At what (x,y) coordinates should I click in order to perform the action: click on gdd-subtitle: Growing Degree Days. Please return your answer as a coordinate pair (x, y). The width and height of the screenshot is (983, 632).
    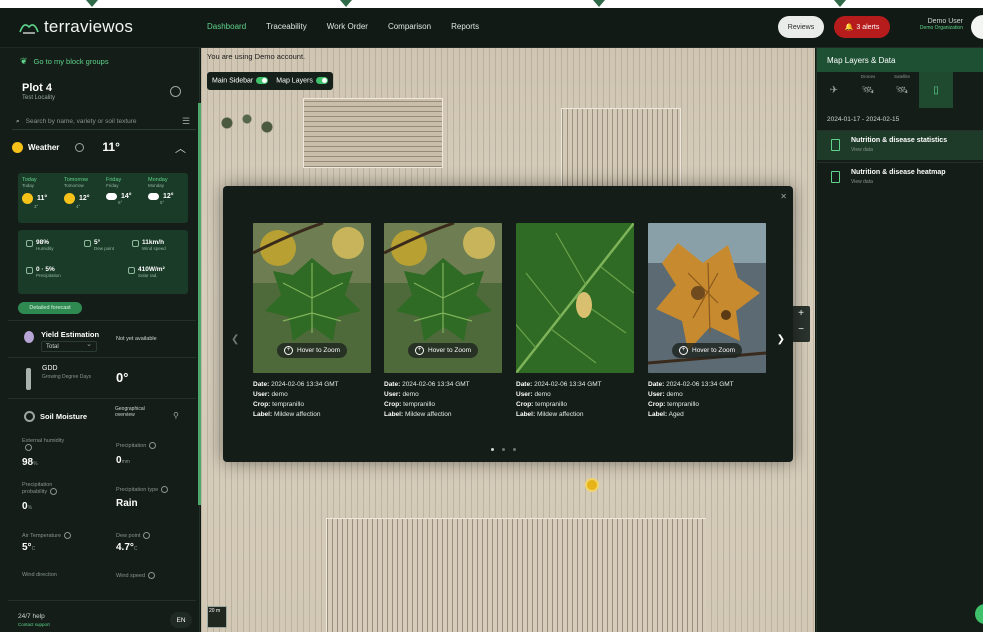
    Looking at the image, I should click on (67, 377).